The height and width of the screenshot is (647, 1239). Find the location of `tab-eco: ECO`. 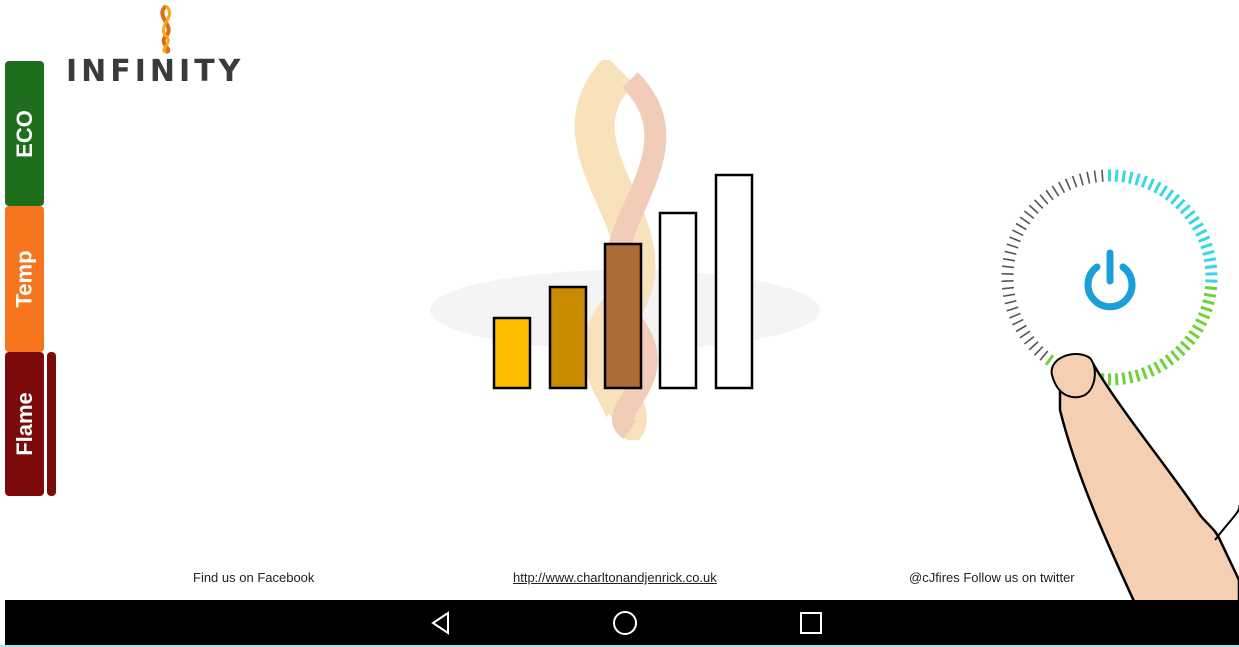

tab-eco: ECO is located at coordinates (24, 133).